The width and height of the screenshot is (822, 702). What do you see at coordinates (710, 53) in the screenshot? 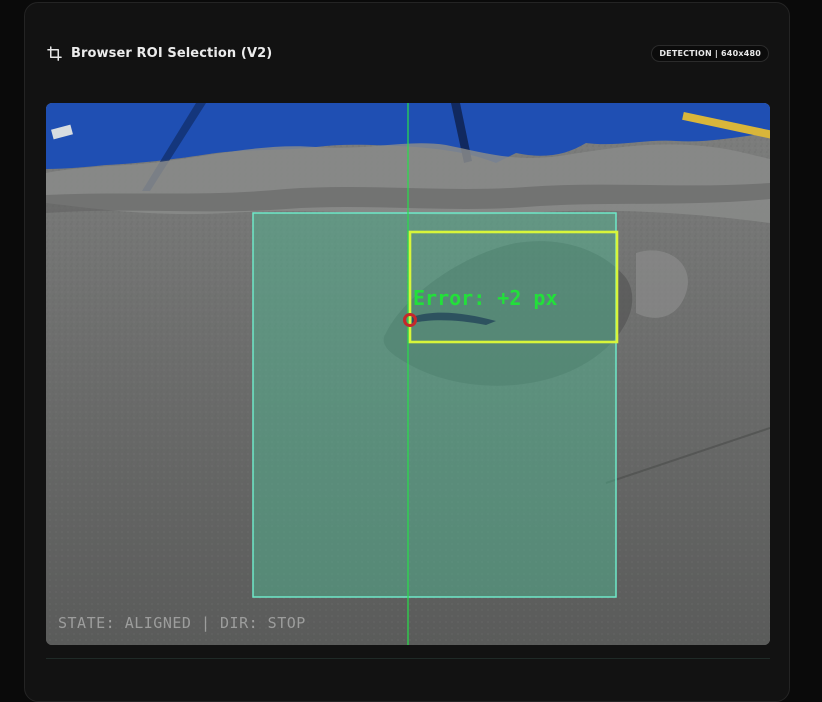
I see `detection-badge: DETECTION | 640x480` at bounding box center [710, 53].